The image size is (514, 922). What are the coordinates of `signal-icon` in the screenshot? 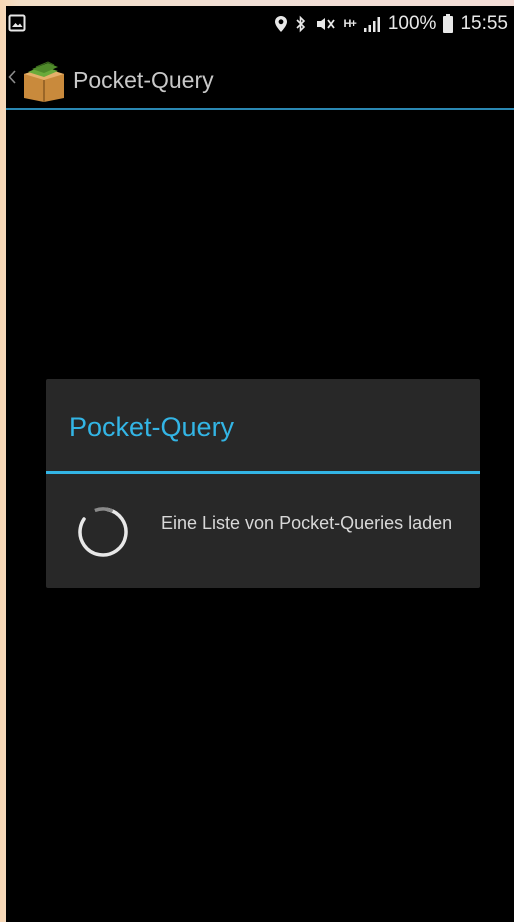 It's located at (371, 24).